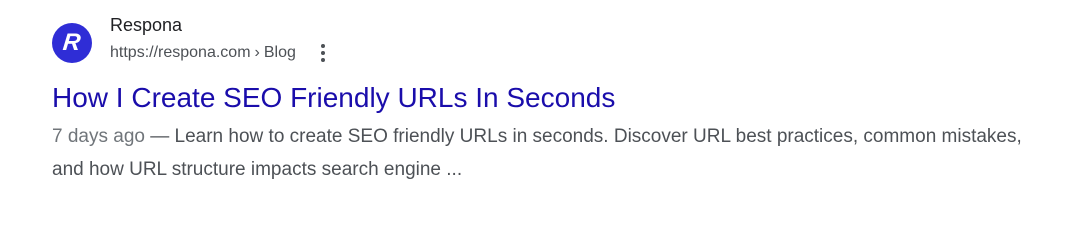  I want to click on respona-logo-icon: R, so click(72, 42).